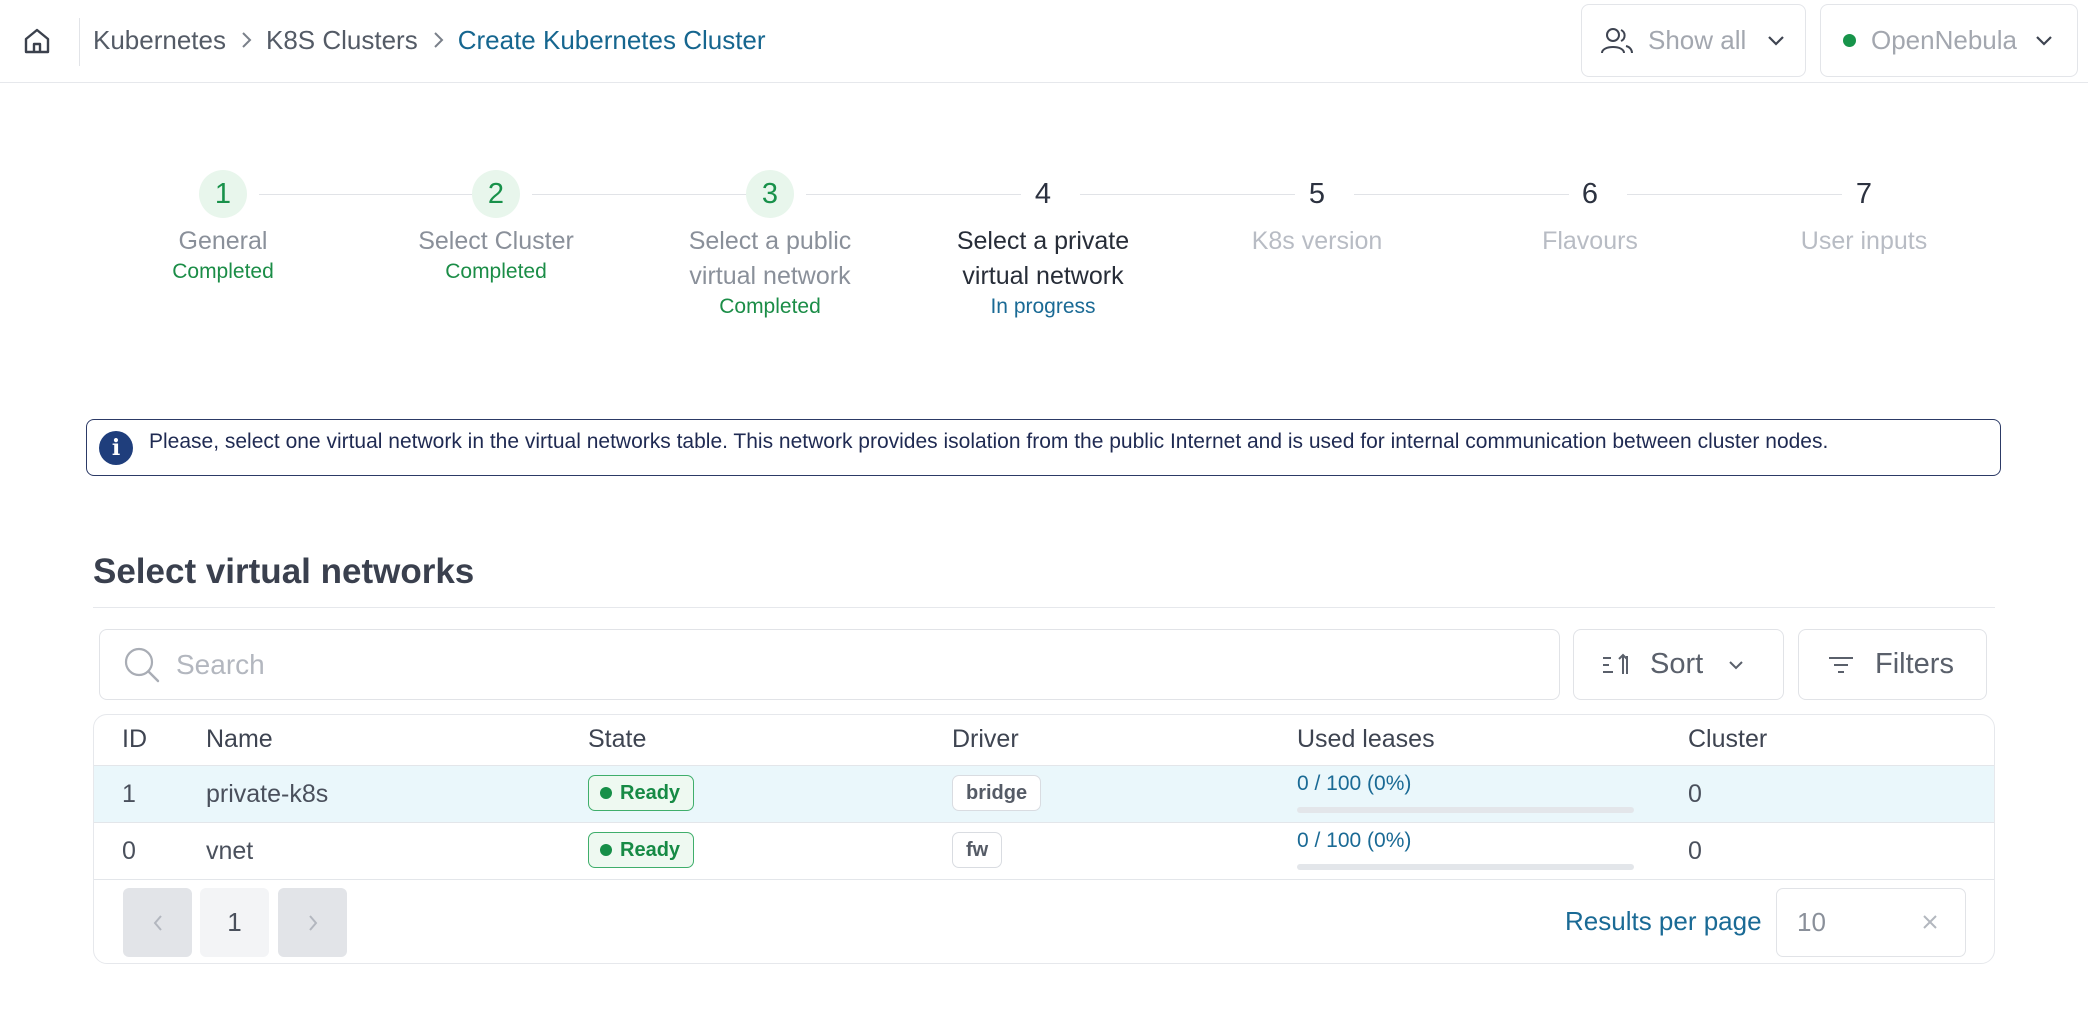  I want to click on driver-badge: fw, so click(977, 850).